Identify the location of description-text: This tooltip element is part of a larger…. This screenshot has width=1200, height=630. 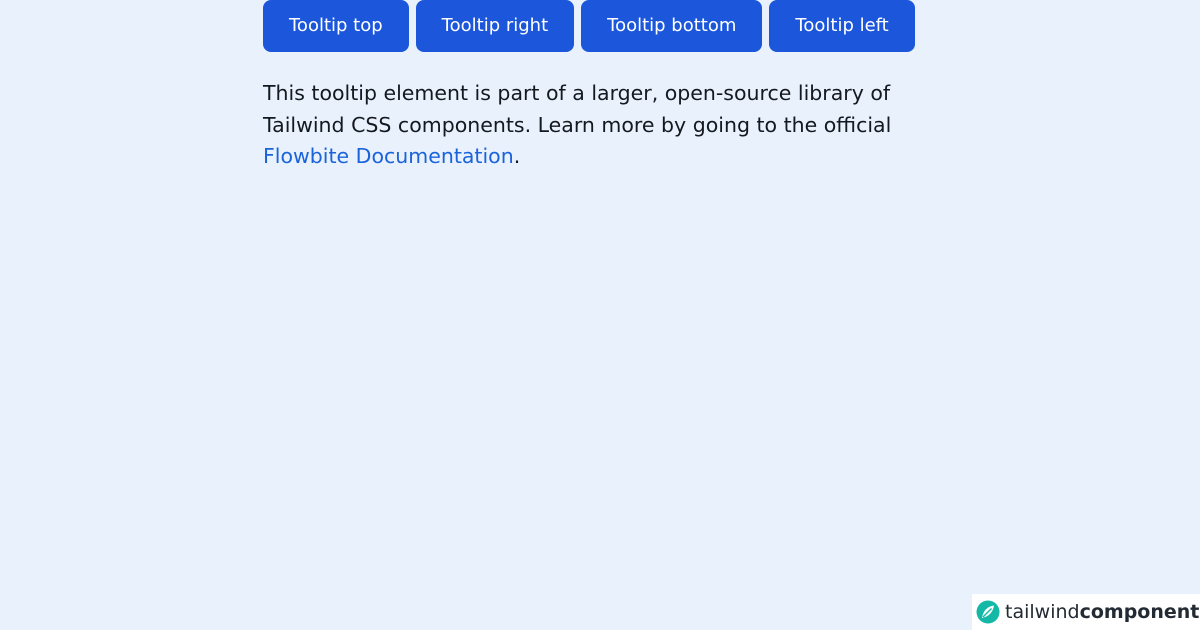
(577, 109).